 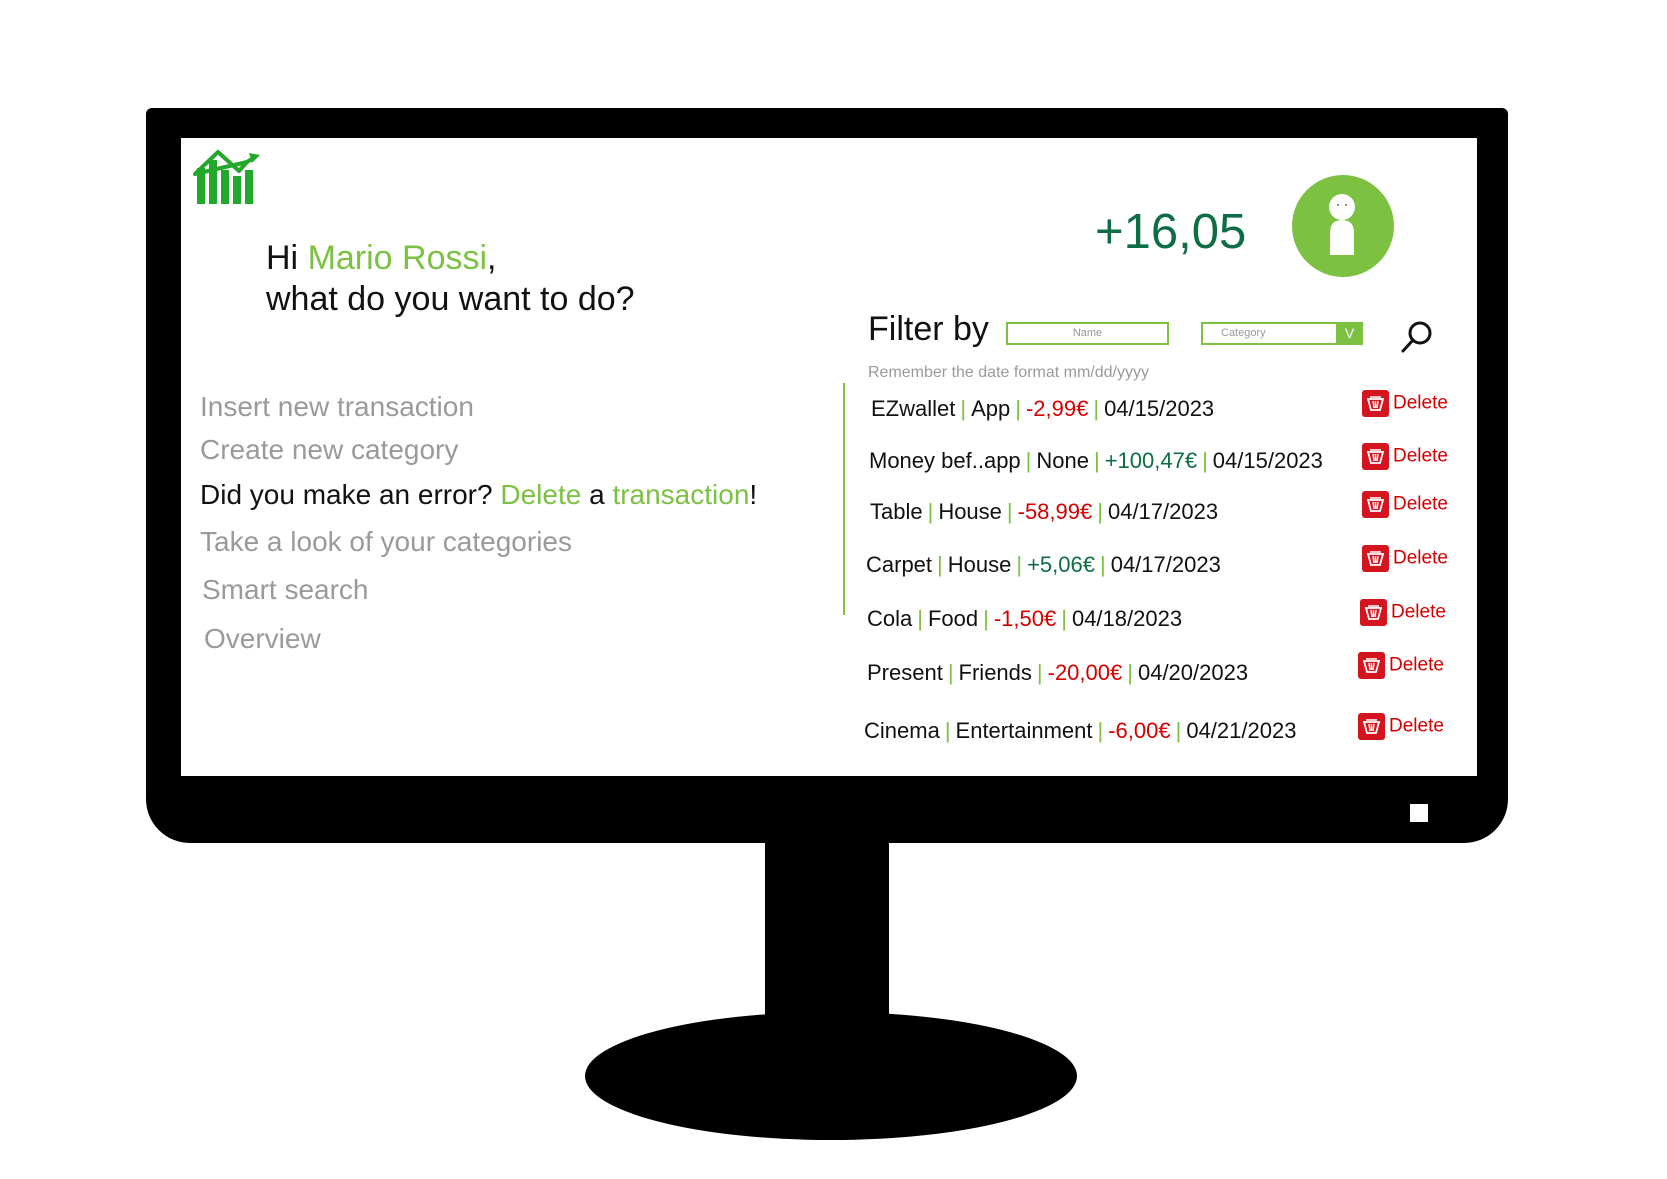 I want to click on search-icon, so click(x=1417, y=337).